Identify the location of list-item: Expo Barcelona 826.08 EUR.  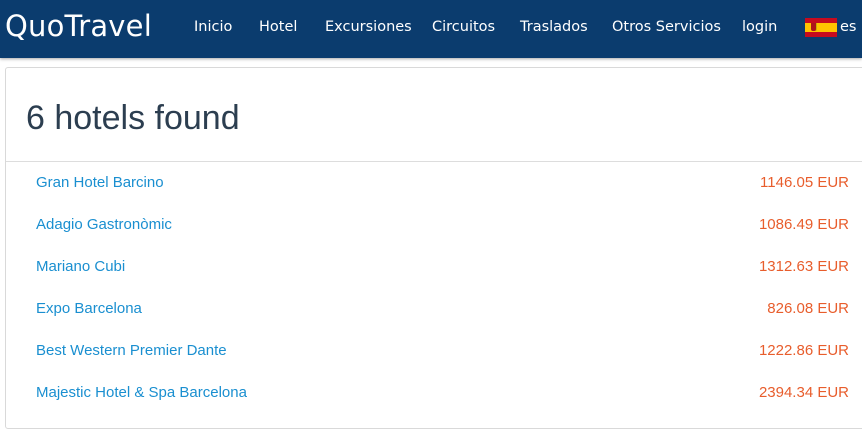
(434, 309).